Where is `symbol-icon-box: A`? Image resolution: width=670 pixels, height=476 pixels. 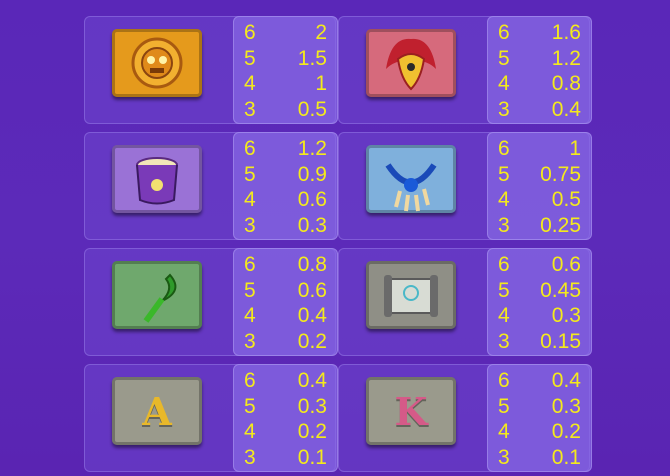
symbol-icon-box: A is located at coordinates (159, 418).